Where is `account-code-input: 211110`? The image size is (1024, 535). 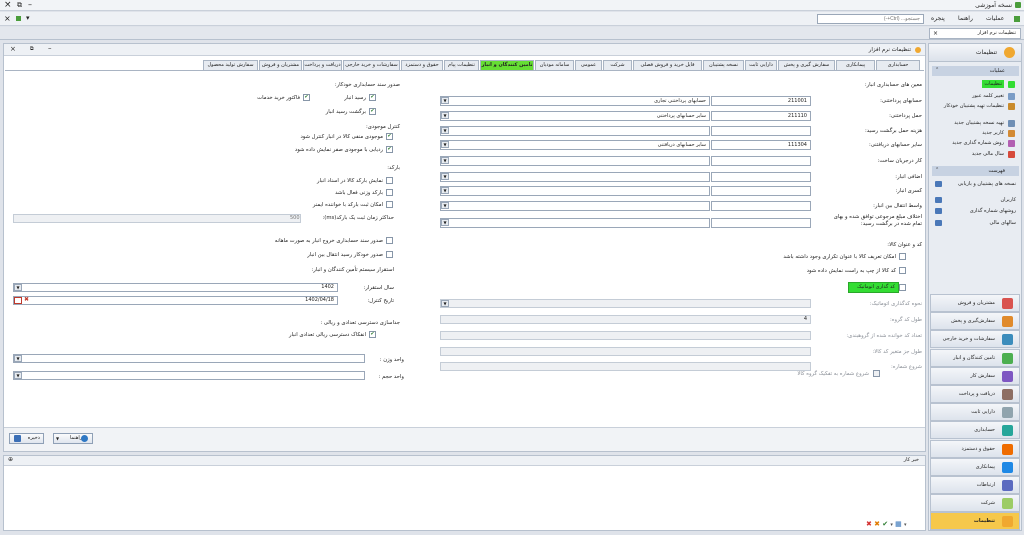
account-code-input: 211110 is located at coordinates (761, 116).